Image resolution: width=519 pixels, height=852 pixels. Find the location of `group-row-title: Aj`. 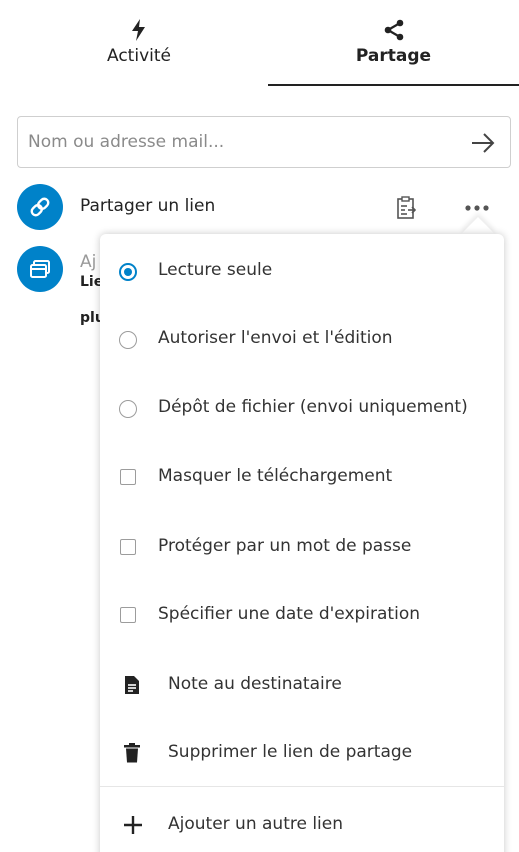

group-row-title: Aj is located at coordinates (88, 262).